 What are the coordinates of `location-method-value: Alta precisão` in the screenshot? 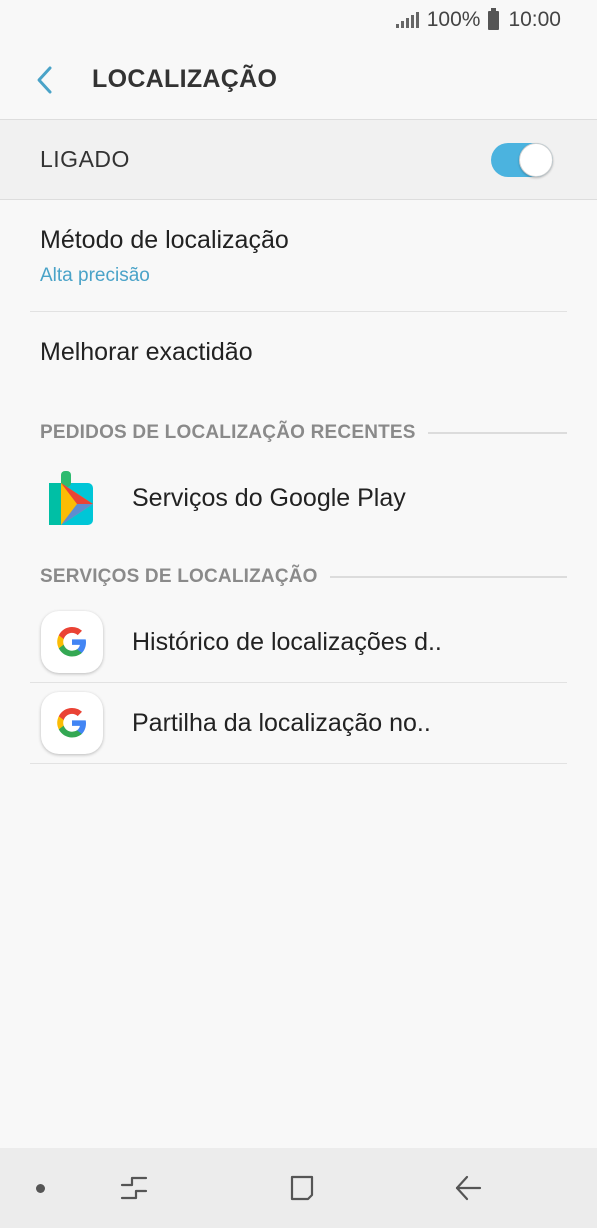 It's located at (95, 275).